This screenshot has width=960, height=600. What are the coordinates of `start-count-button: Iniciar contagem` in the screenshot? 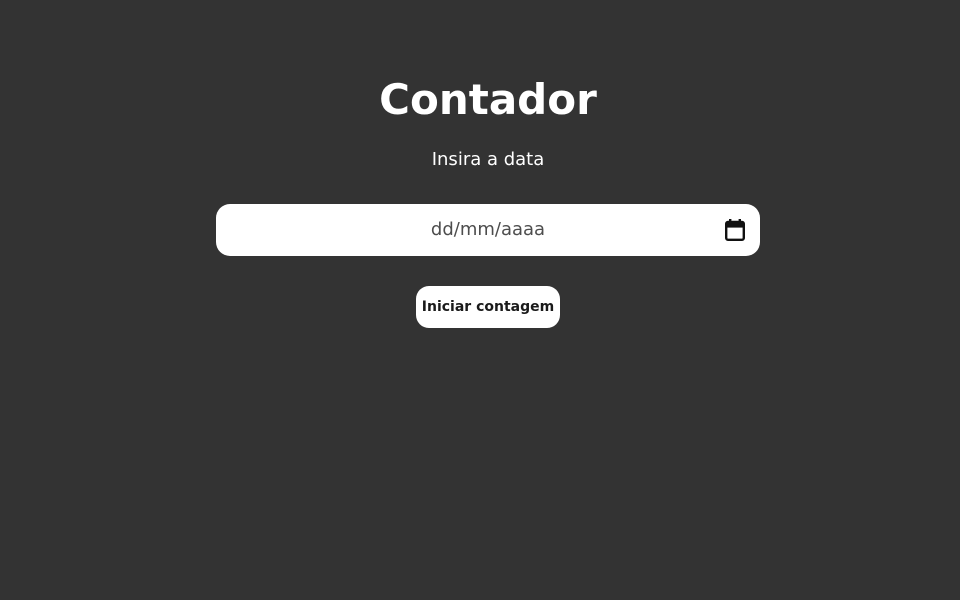 It's located at (488, 307).